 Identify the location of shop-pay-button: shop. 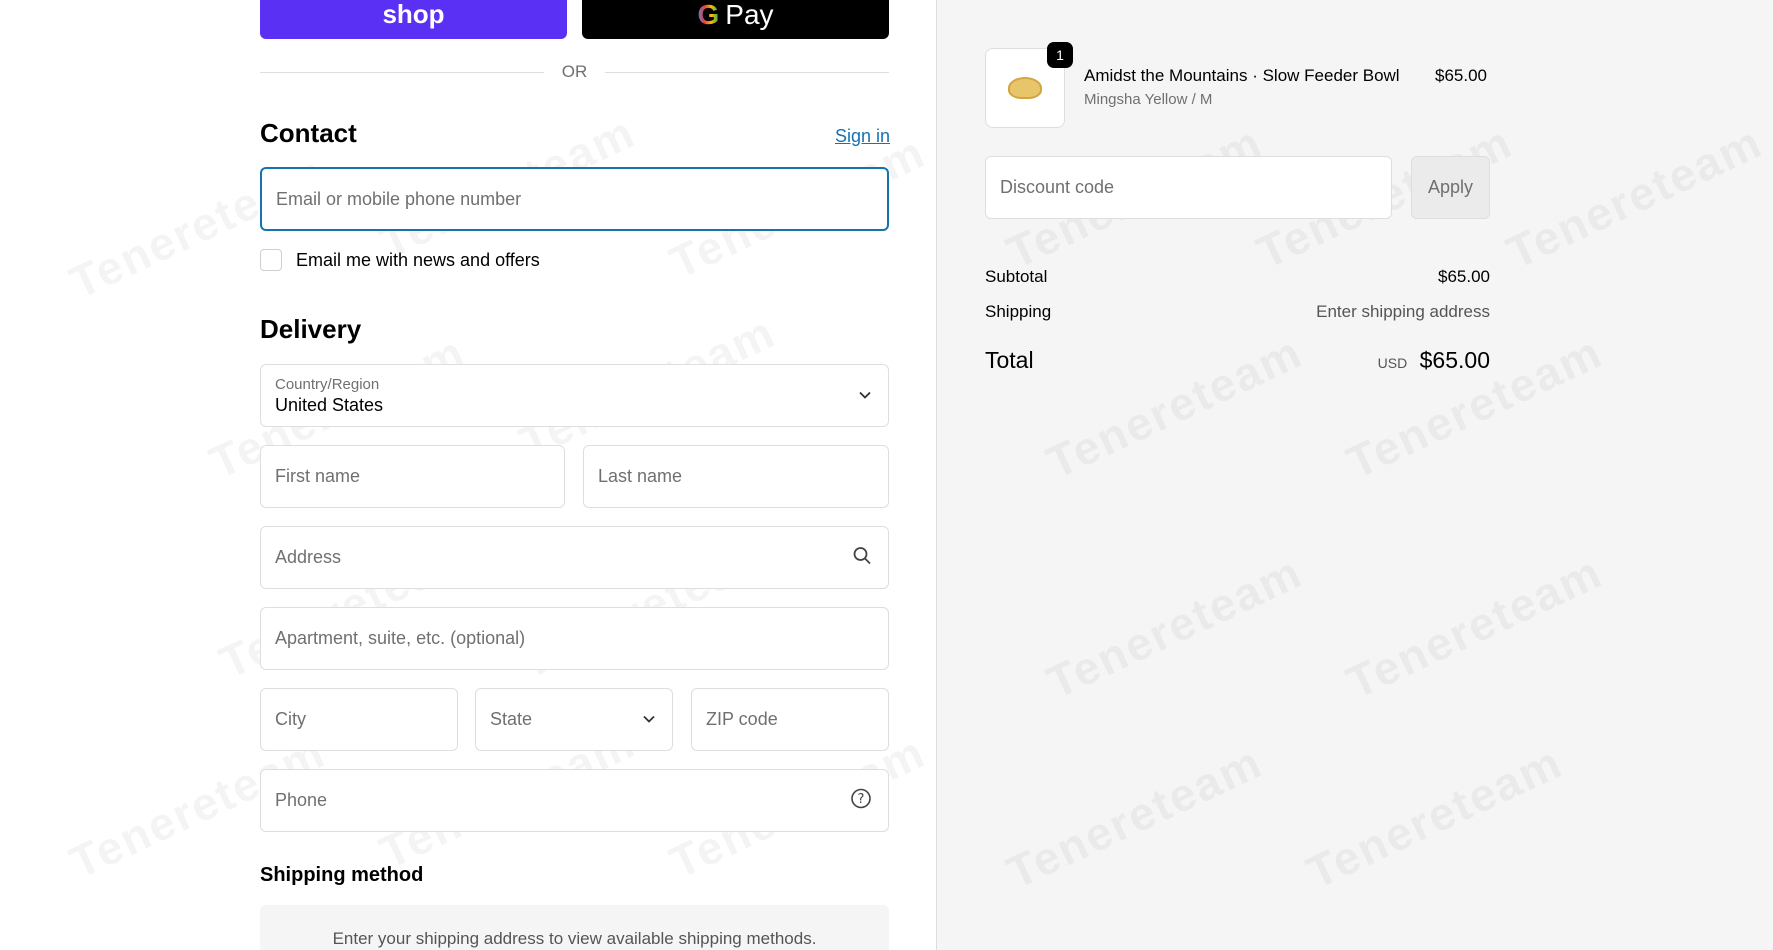
(413, 19).